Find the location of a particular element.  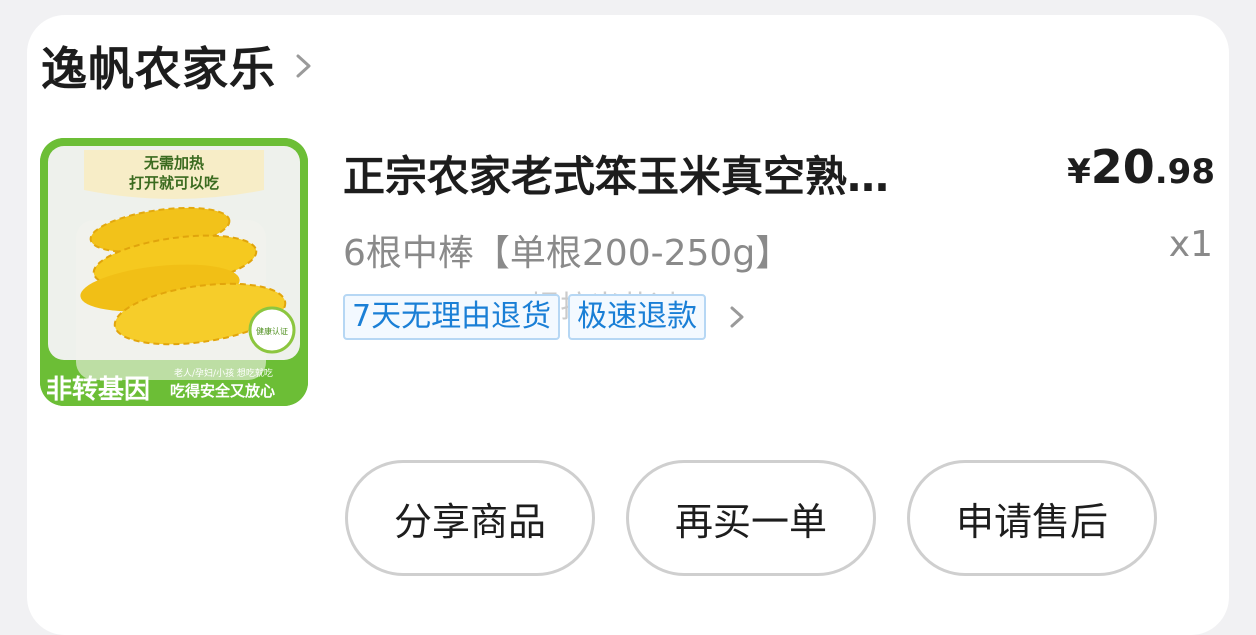

shop-name: 逸帆农家乐 is located at coordinates (158, 69).